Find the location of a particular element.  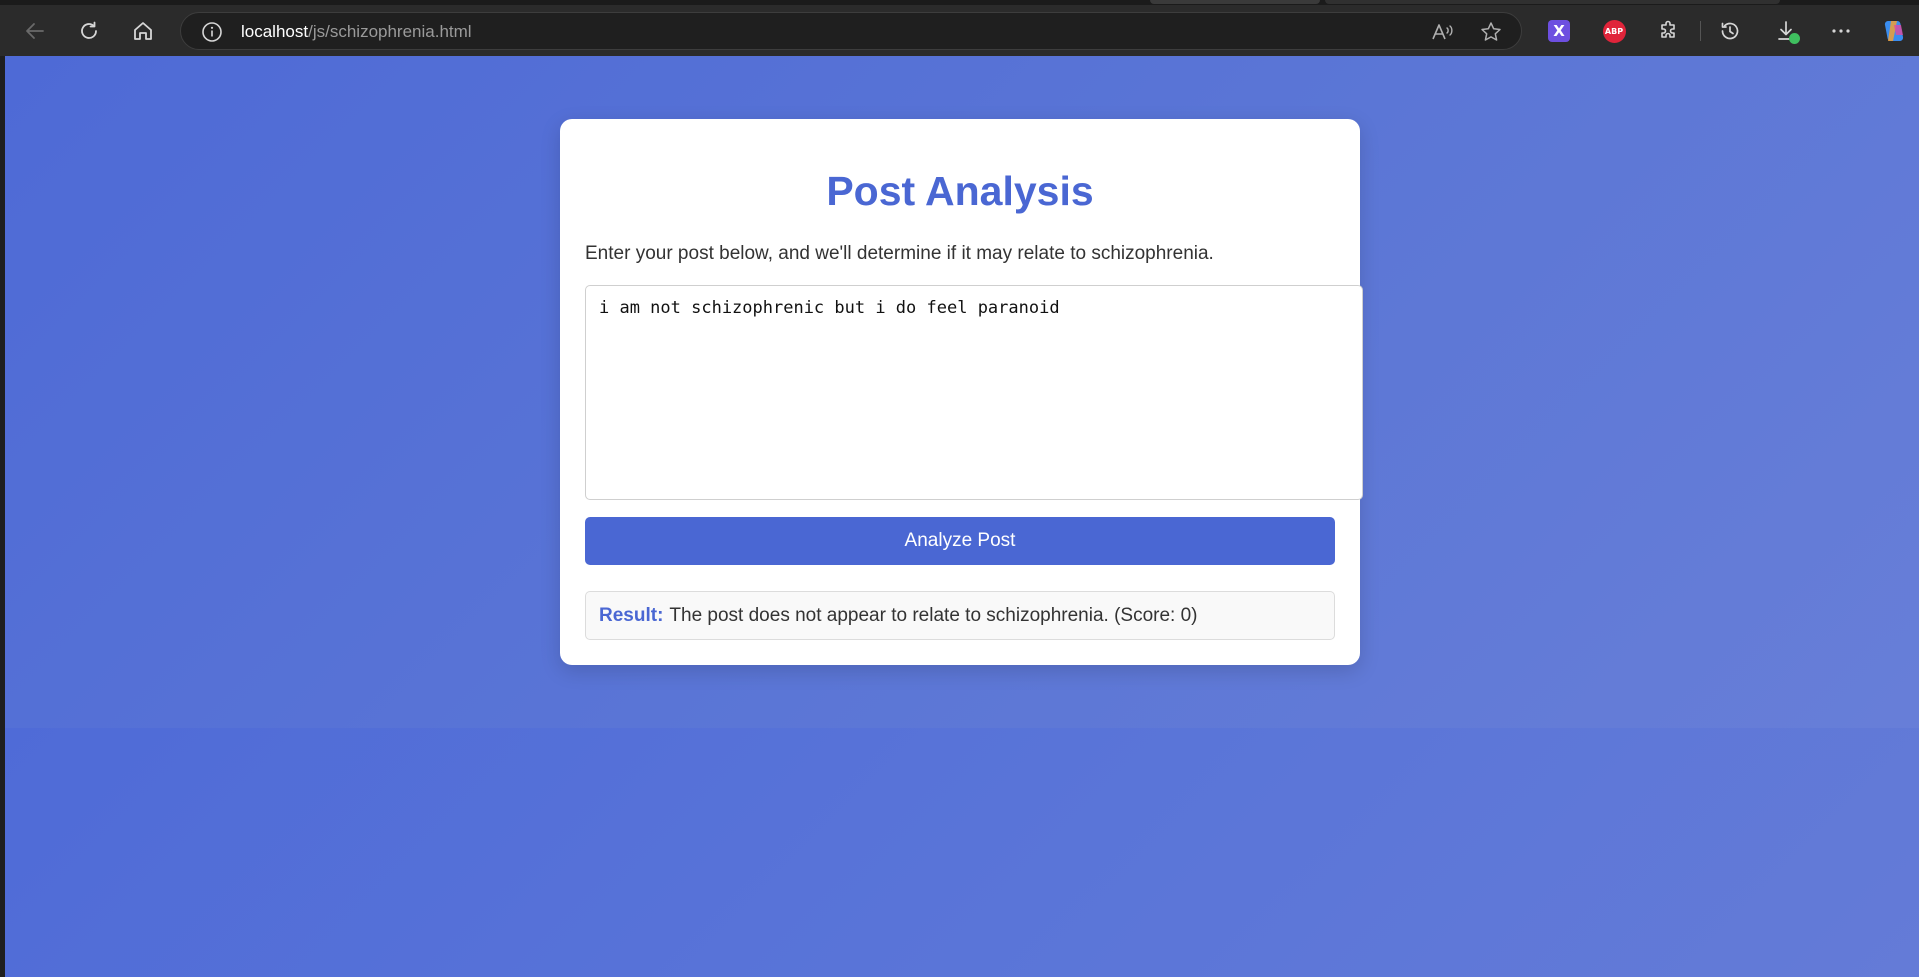

copilot-button is located at coordinates (1894, 31).